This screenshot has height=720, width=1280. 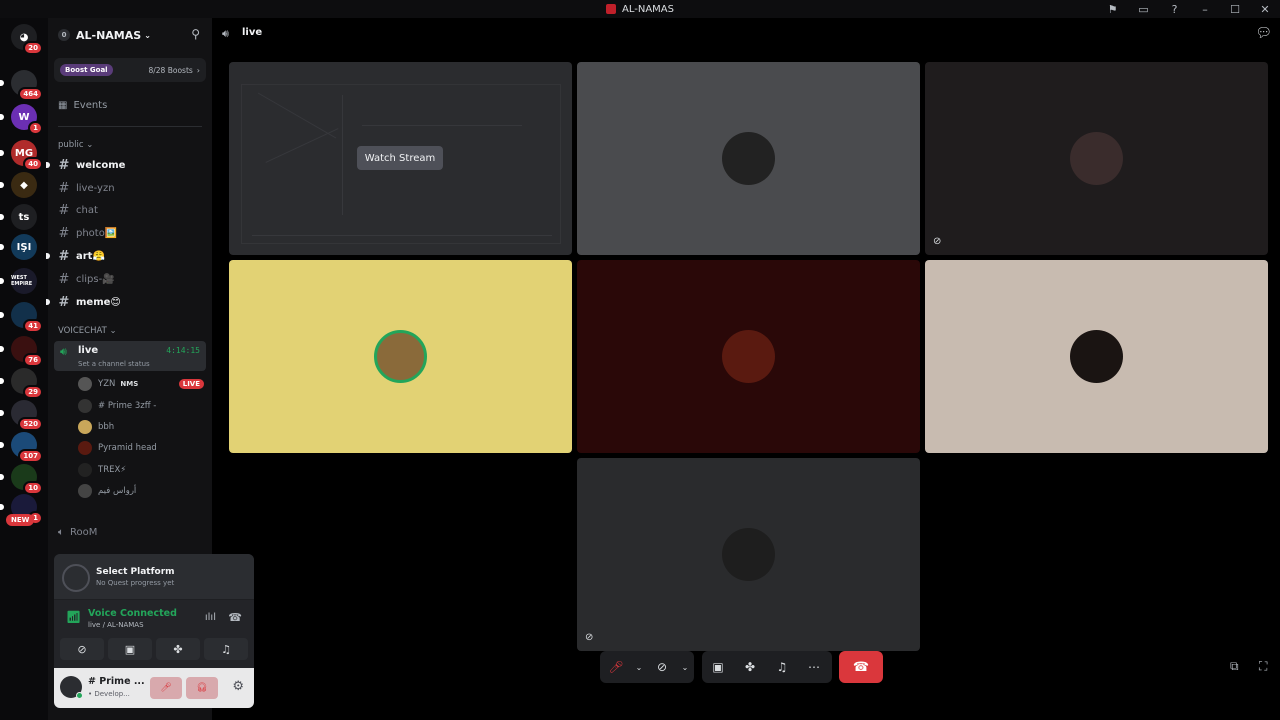 I want to click on voice-channel-room: 🔈︎ RooM, so click(x=77, y=532).